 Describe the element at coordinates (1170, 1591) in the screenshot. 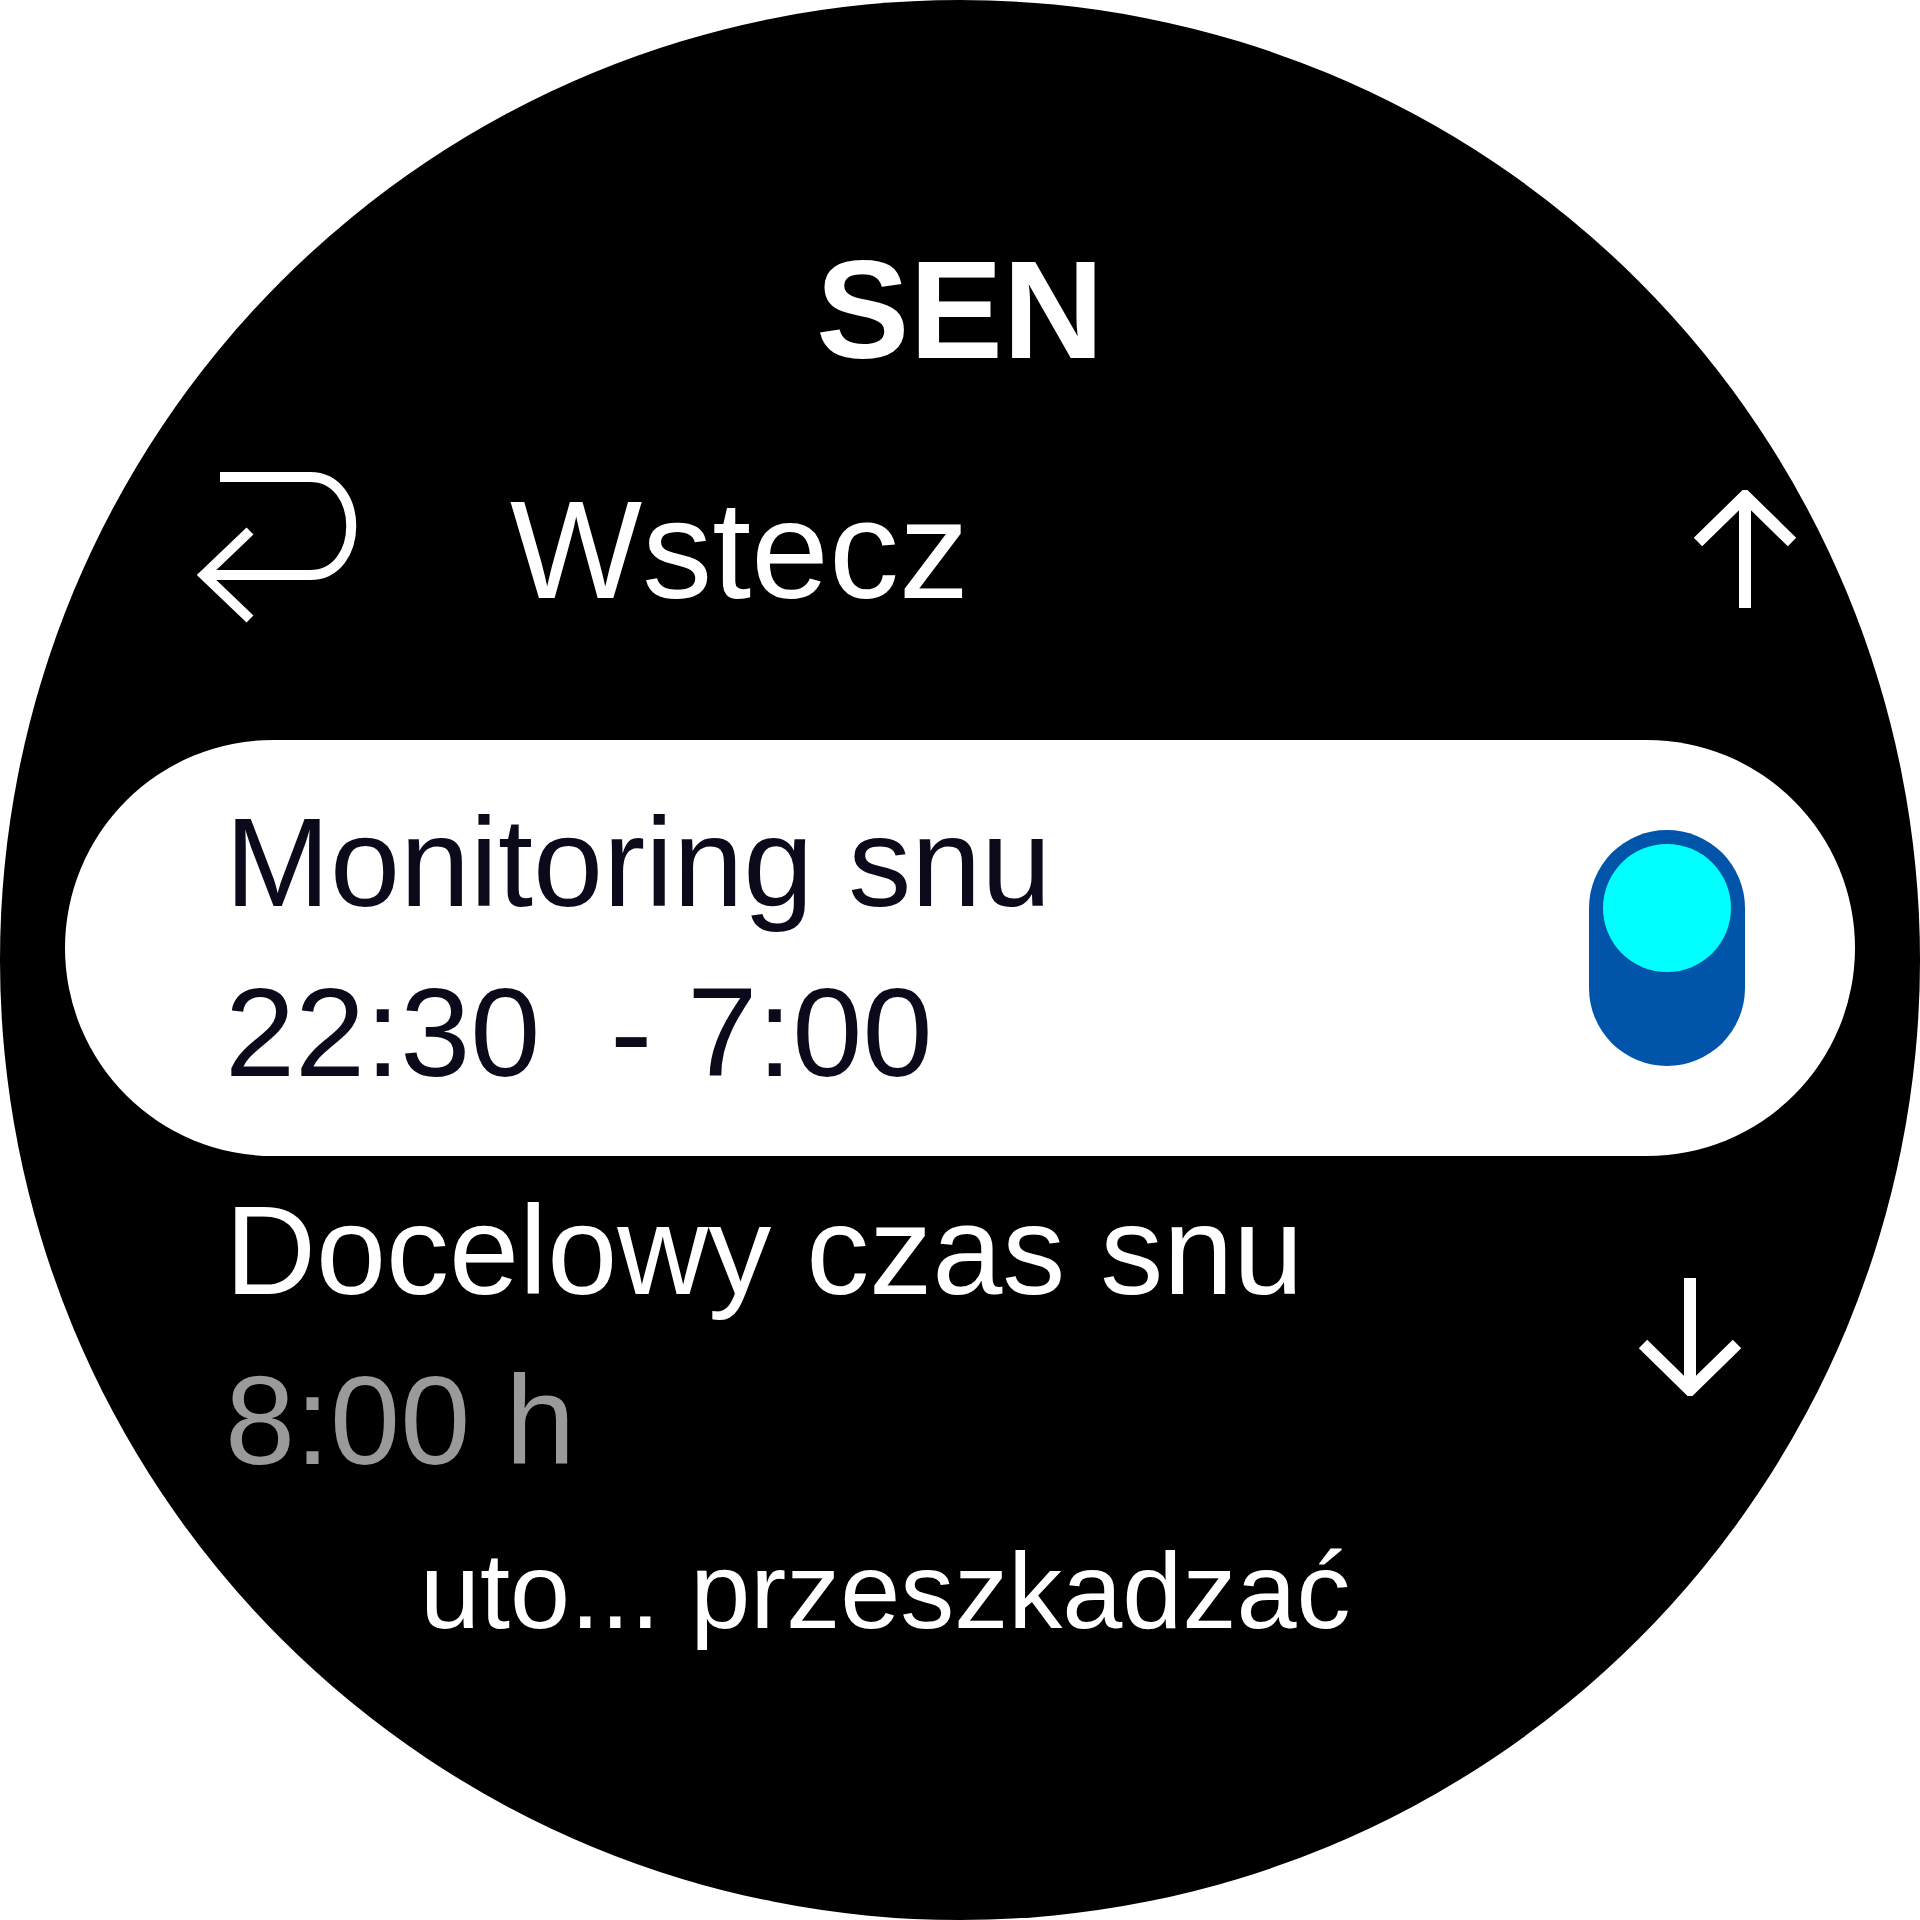

I see `setting-label: uto... przeszkadzać` at that location.